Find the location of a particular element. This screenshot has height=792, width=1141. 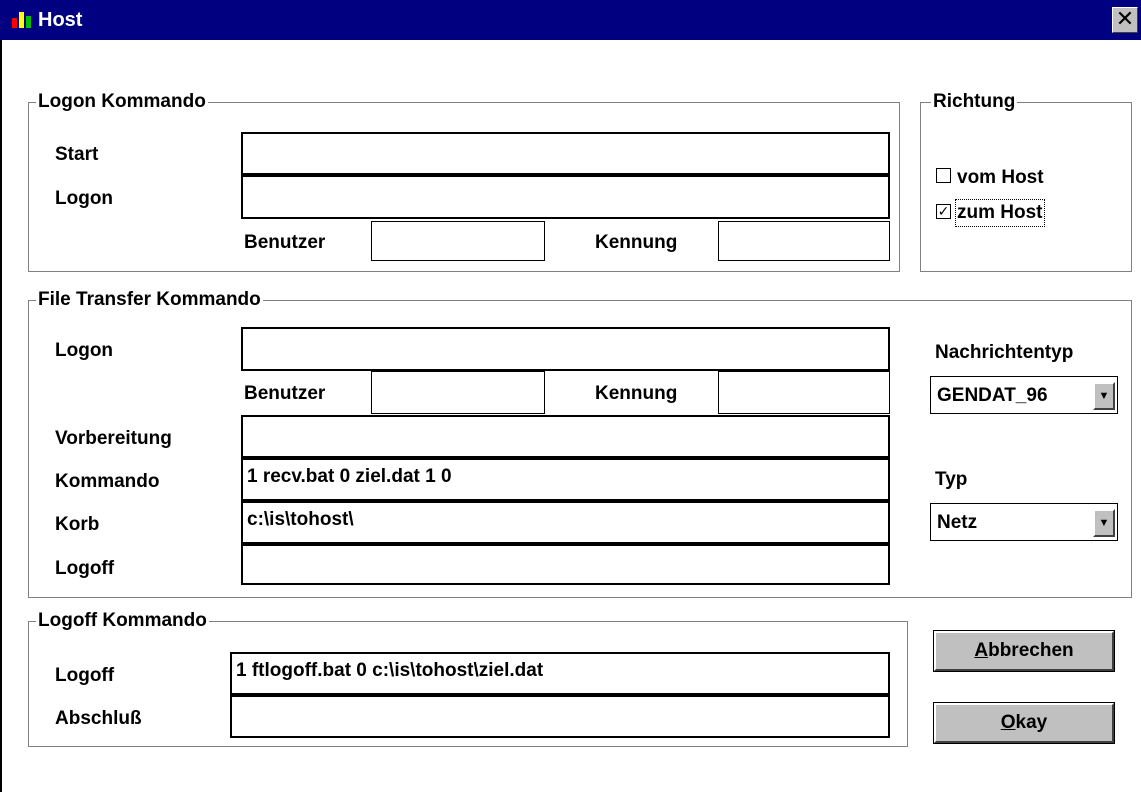

abbrechen-accelerator: A is located at coordinates (981, 650).